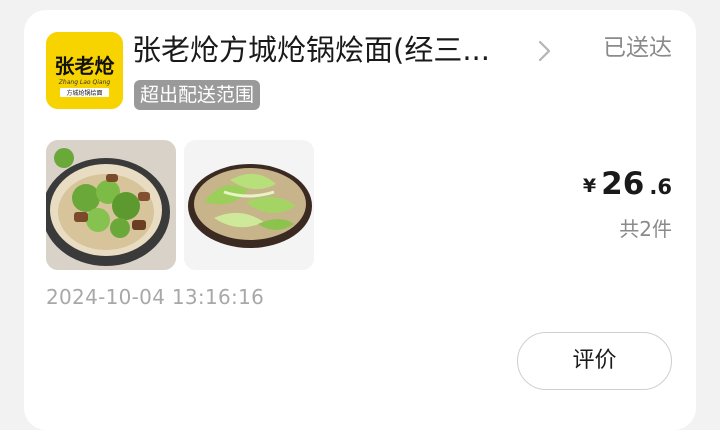 The width and height of the screenshot is (720, 430). Describe the element at coordinates (637, 48) in the screenshot. I see `order-status: 已送达` at that location.